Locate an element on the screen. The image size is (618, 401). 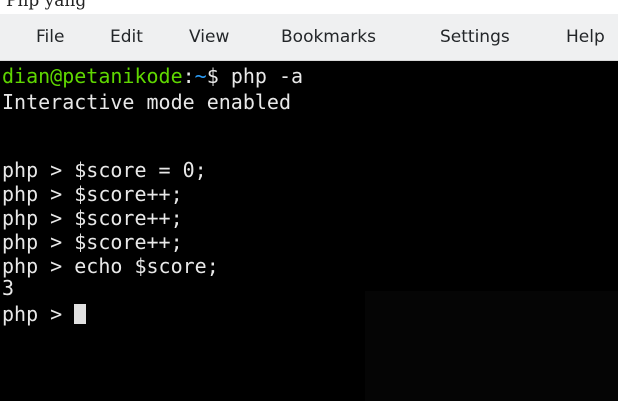
cut-off-heading: Php yang is located at coordinates (46, 5).